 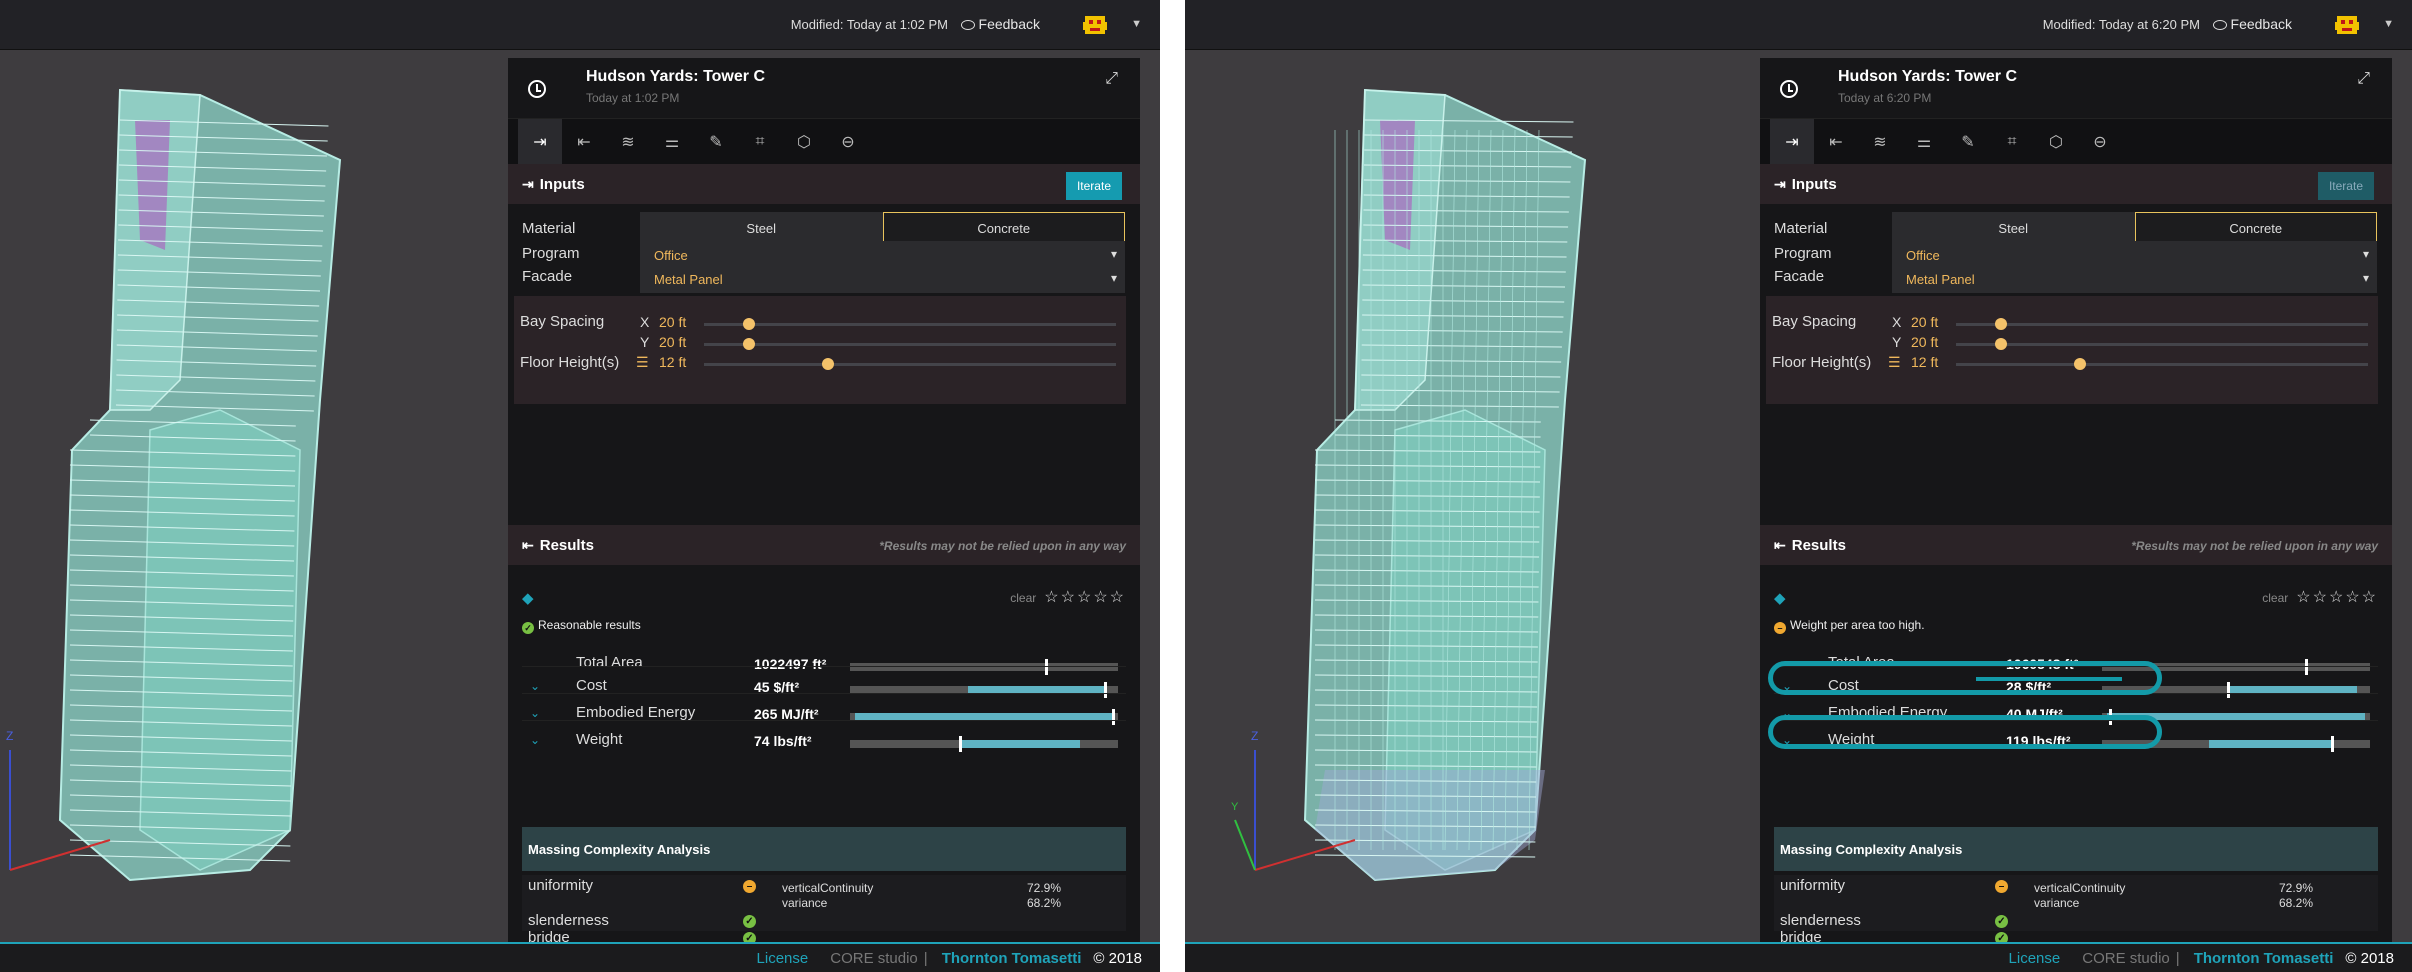 What do you see at coordinates (633, 98) in the screenshot?
I see `project-timestamp: Today at 1:02 PM` at bounding box center [633, 98].